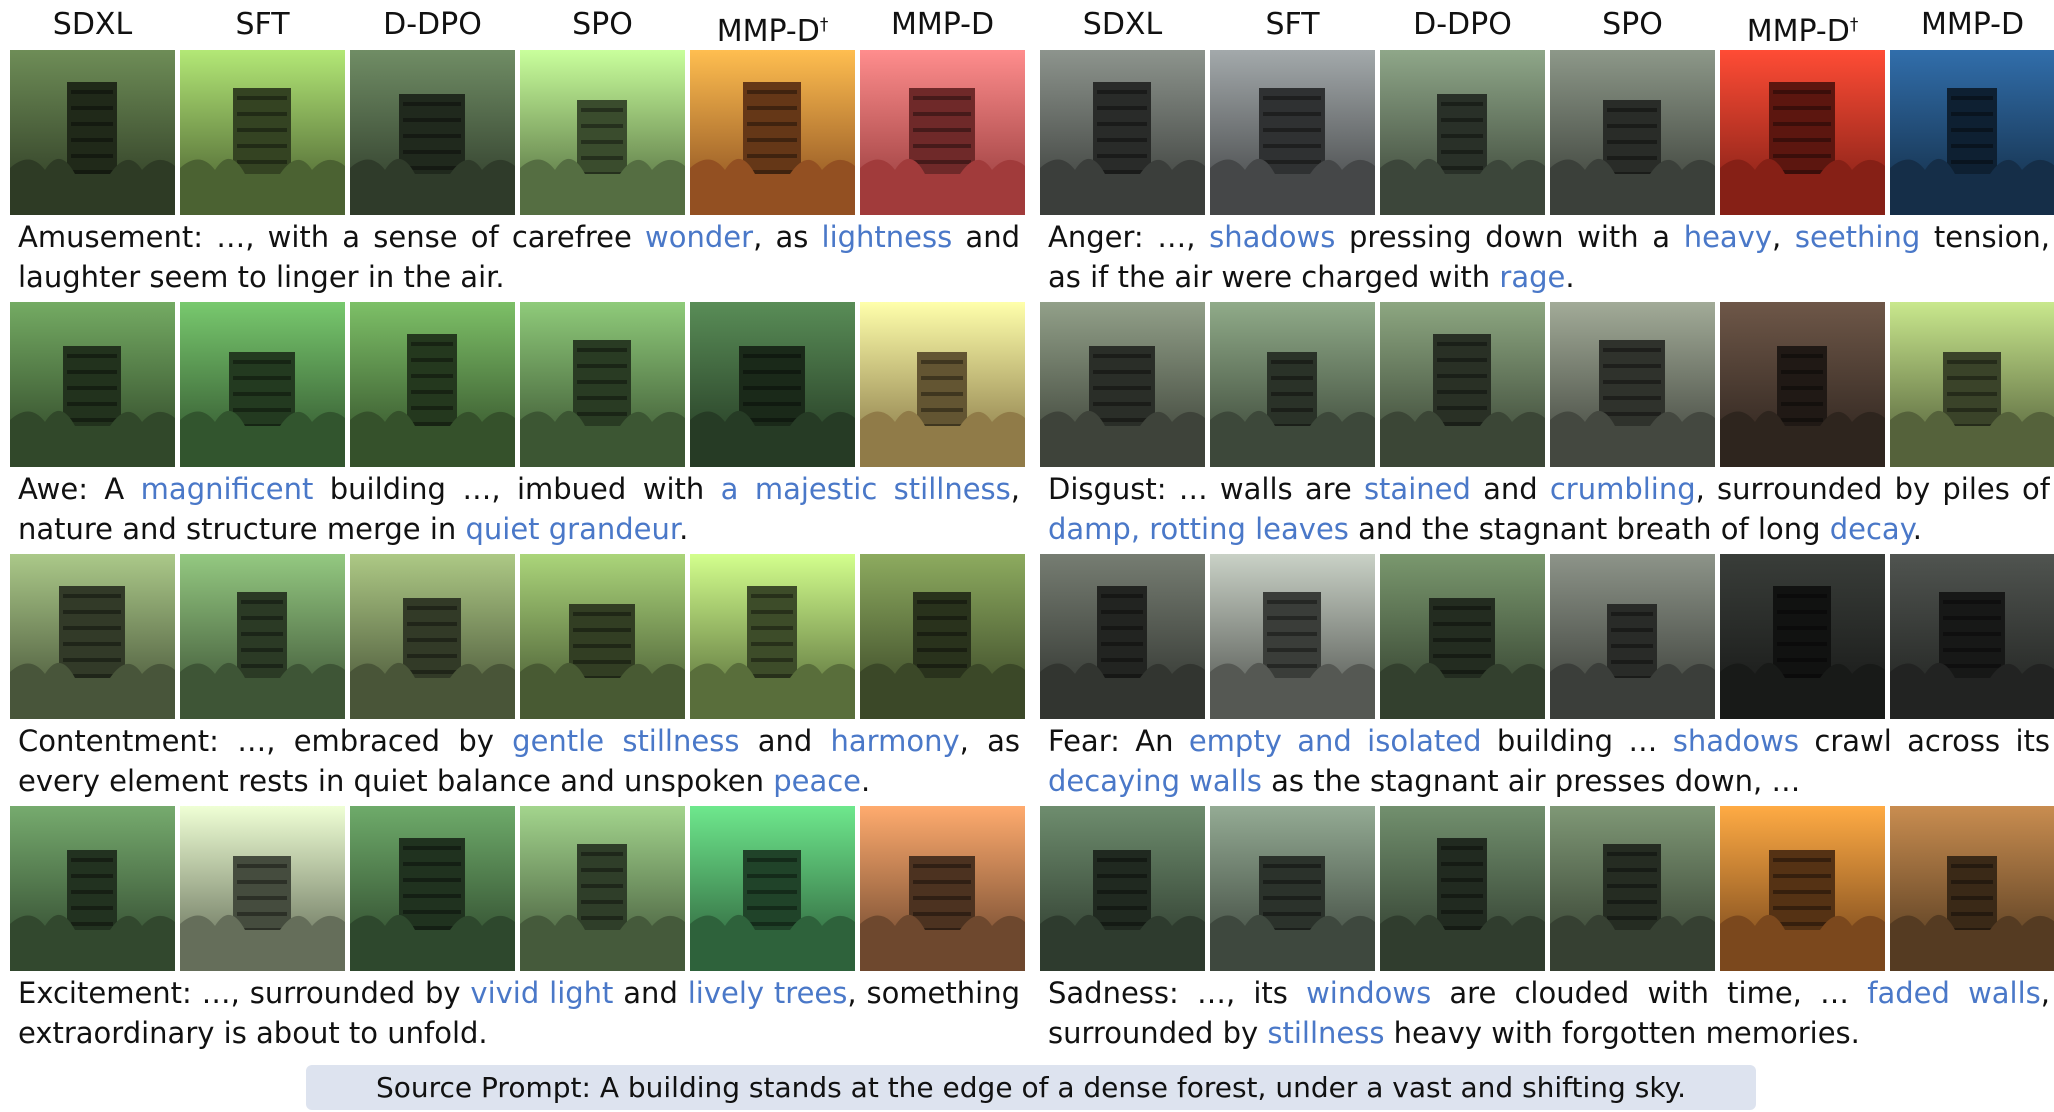 This screenshot has height=1112, width=2054. I want to click on highlighted-phrase: decay, so click(1871, 529).